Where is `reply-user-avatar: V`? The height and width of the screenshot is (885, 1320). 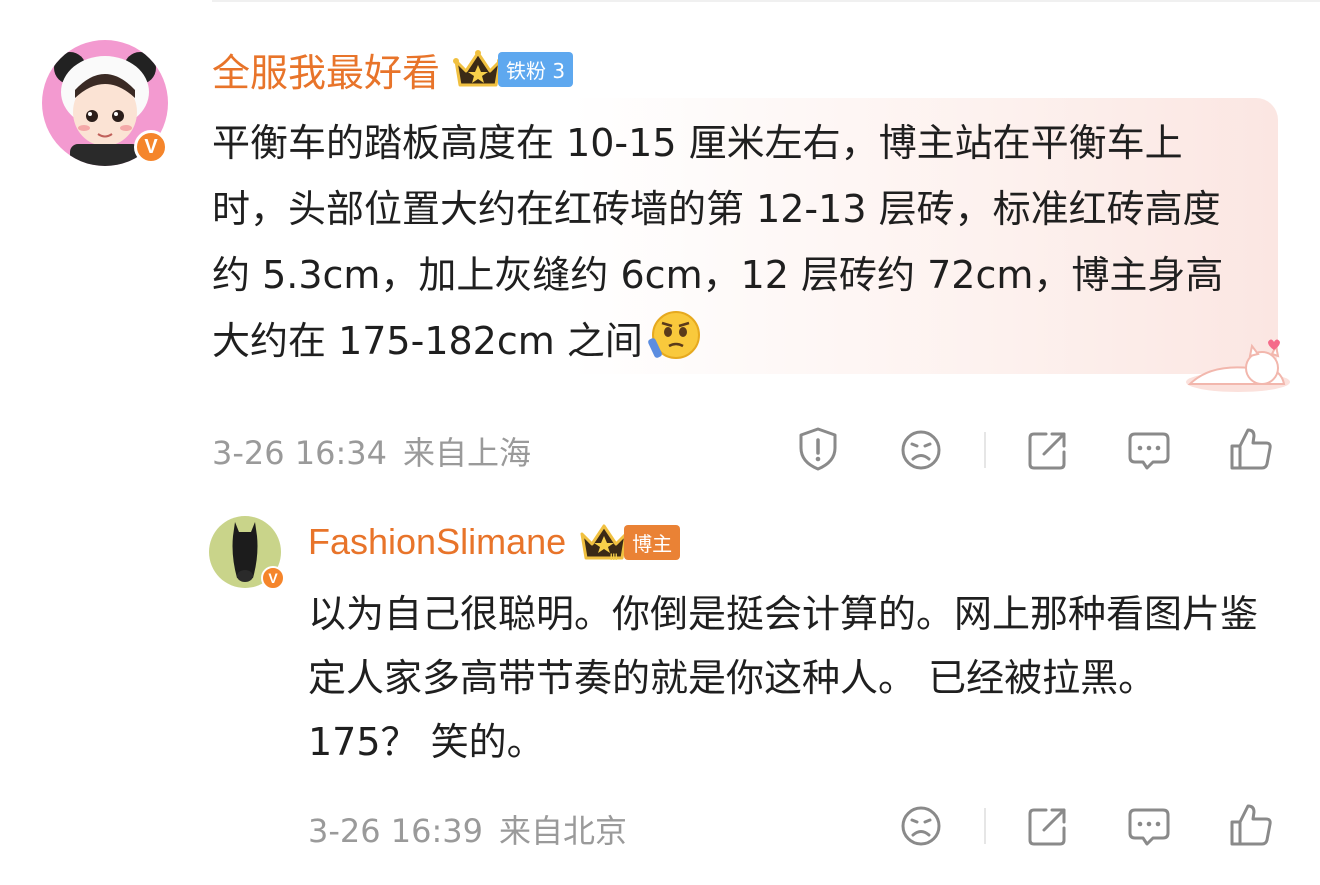 reply-user-avatar: V is located at coordinates (247, 553).